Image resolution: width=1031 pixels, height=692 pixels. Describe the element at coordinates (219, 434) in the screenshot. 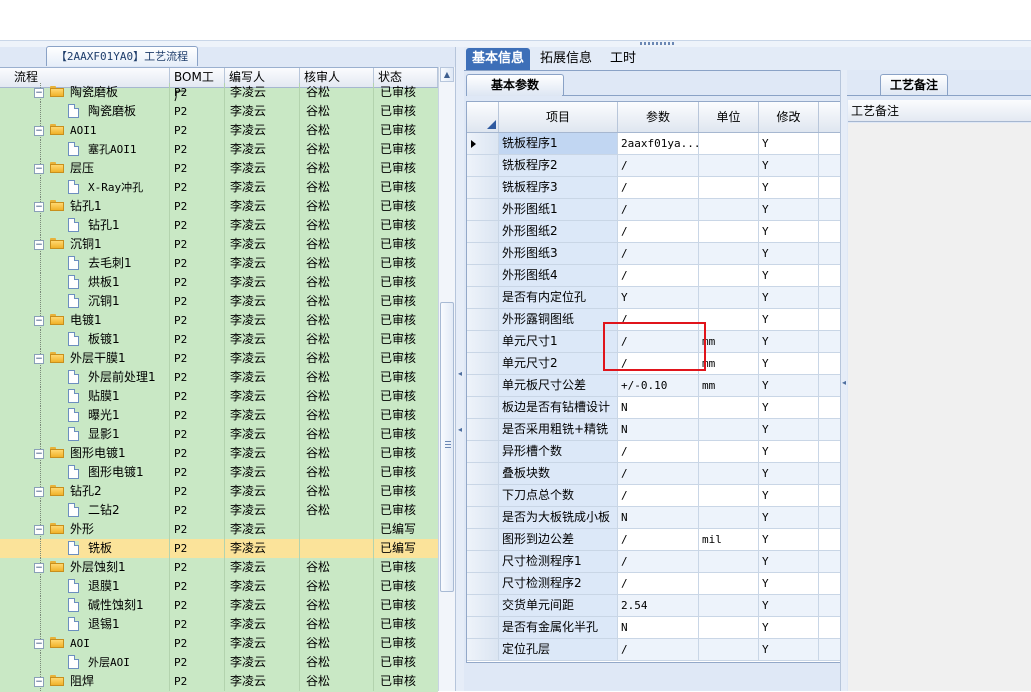

I see `tree-step-row: 显影1 P2 李凌云 谷松 已审核` at that location.